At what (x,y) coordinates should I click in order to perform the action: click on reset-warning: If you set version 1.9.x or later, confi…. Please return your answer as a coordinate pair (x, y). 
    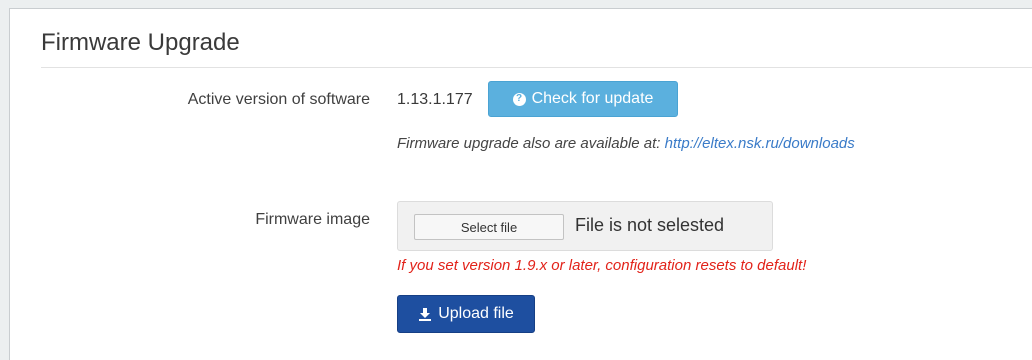
    Looking at the image, I should click on (602, 265).